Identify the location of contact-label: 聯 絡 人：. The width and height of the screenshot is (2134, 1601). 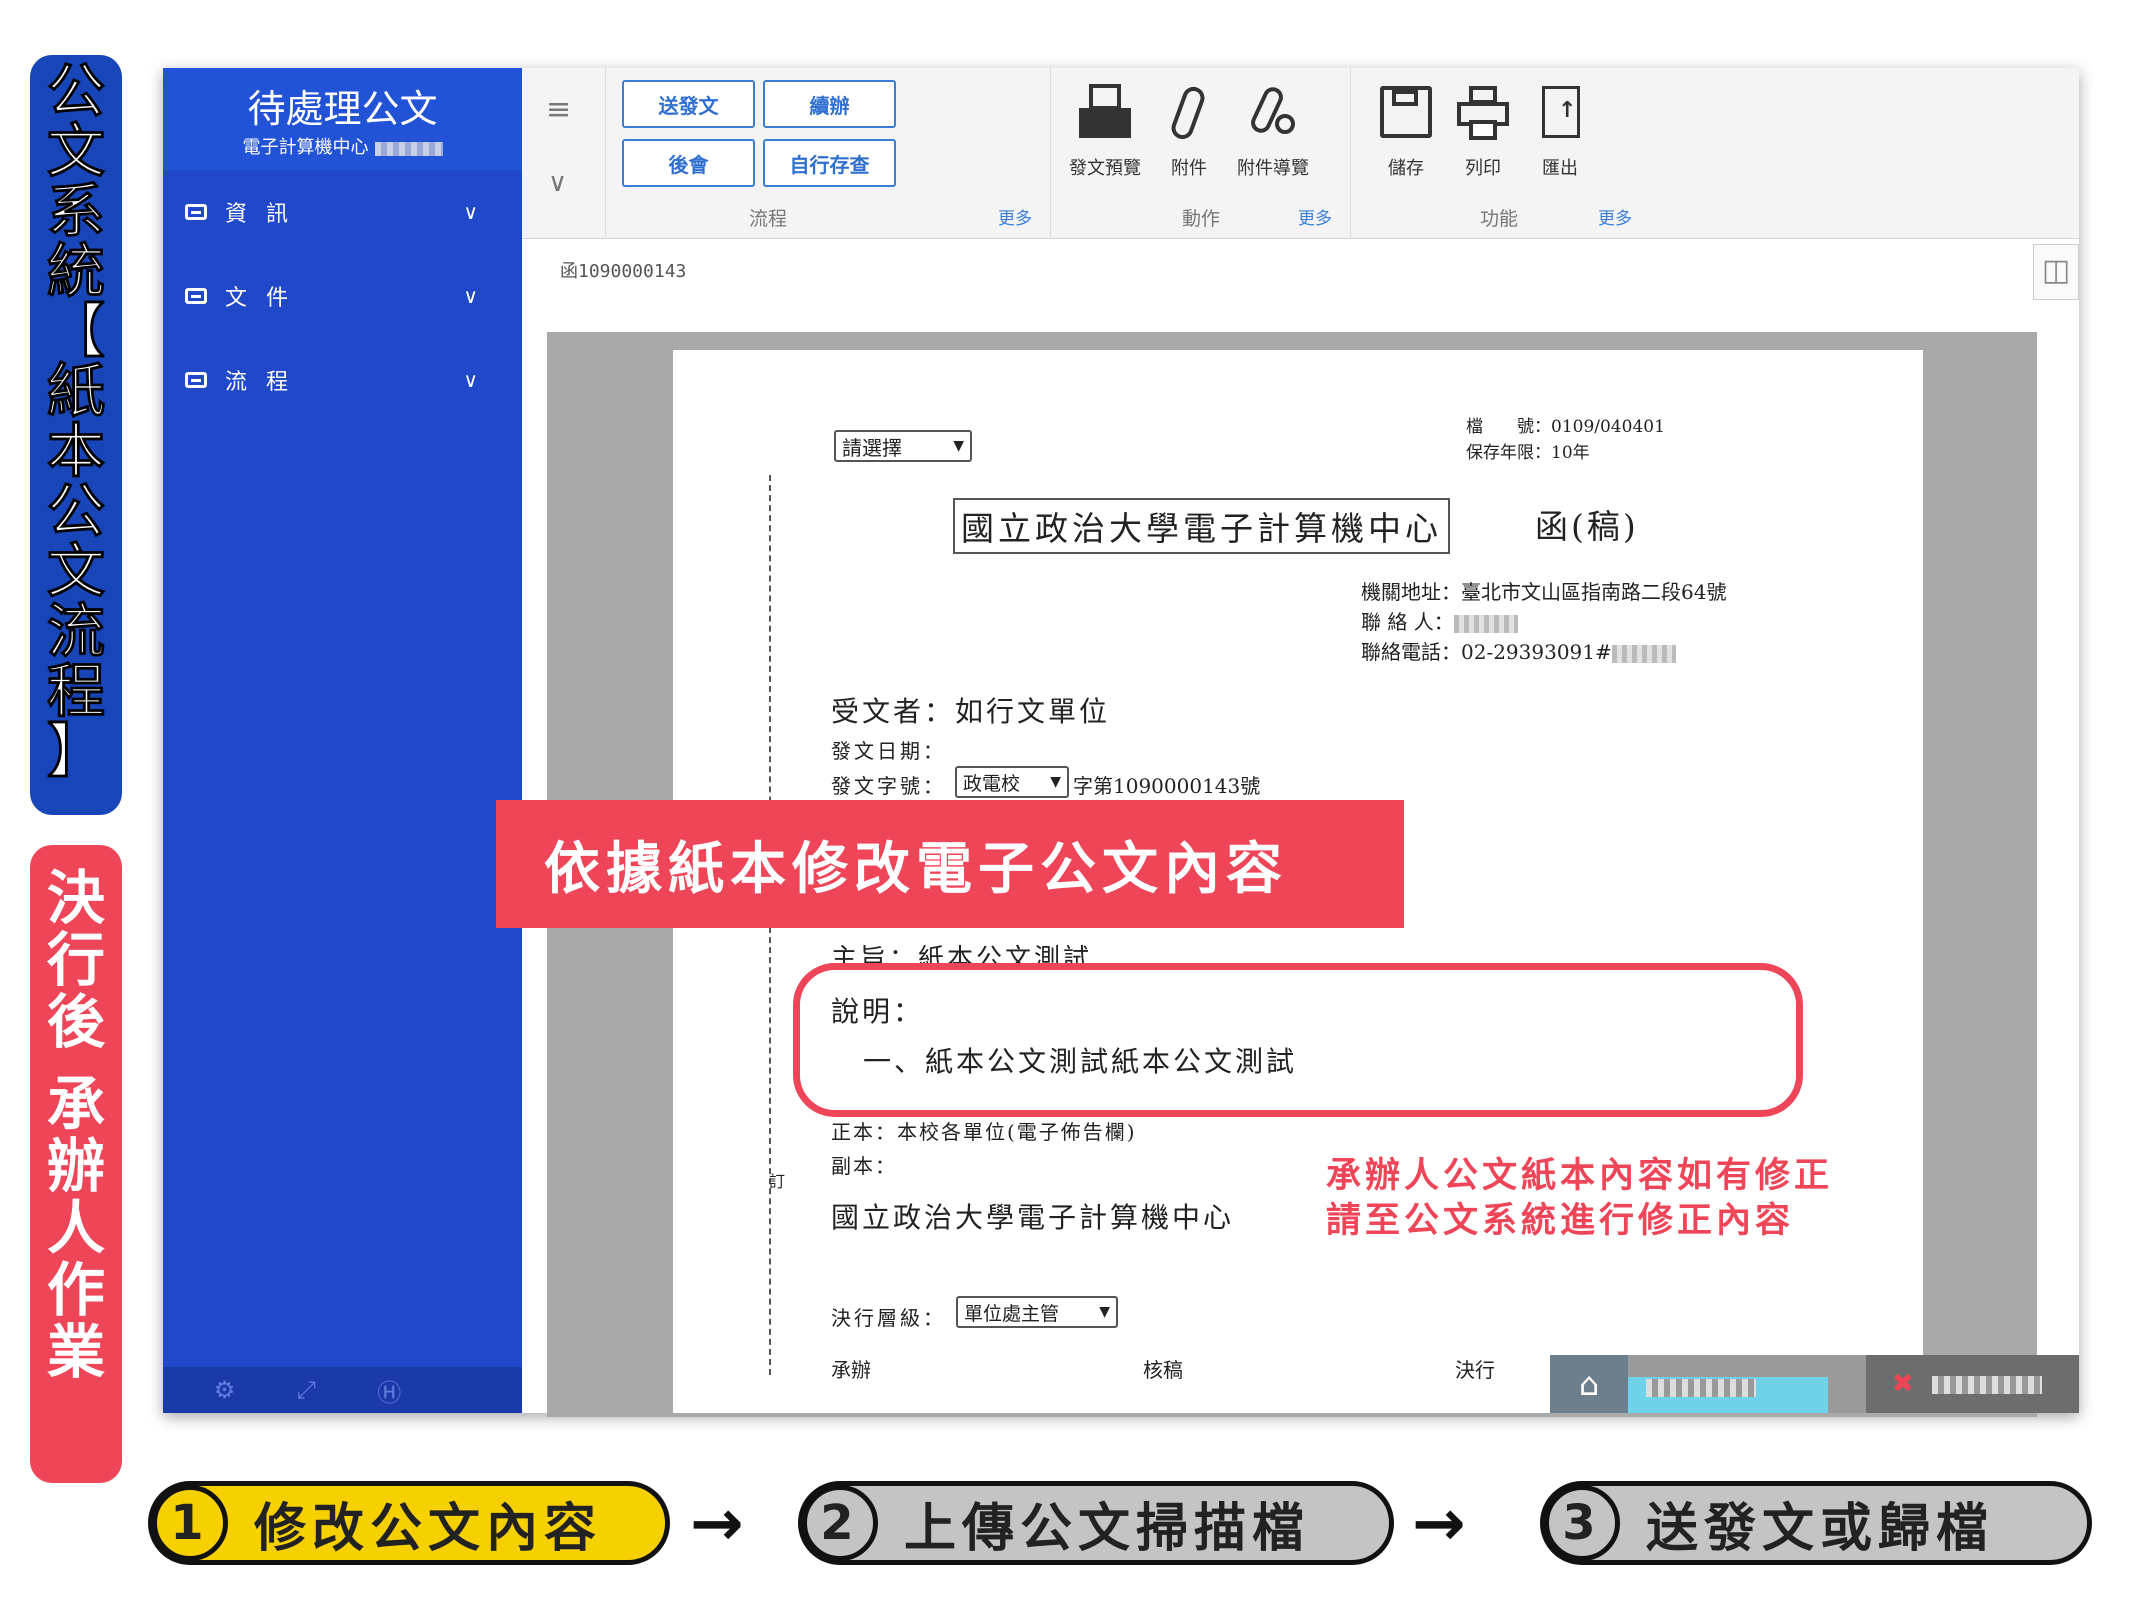
(1407, 622).